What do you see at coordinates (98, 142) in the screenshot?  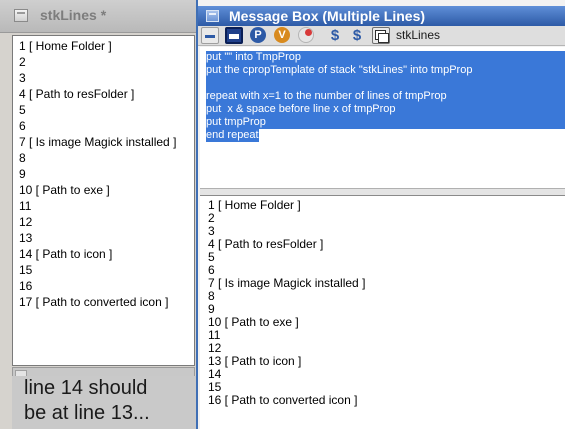 I see `field-line: 7 [ Is image Magick installed ]` at bounding box center [98, 142].